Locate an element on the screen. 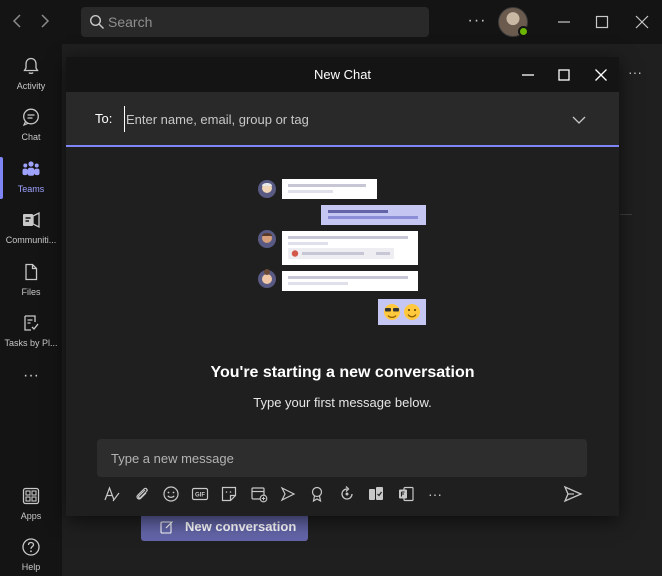  gif-button: GIF is located at coordinates (200, 494).